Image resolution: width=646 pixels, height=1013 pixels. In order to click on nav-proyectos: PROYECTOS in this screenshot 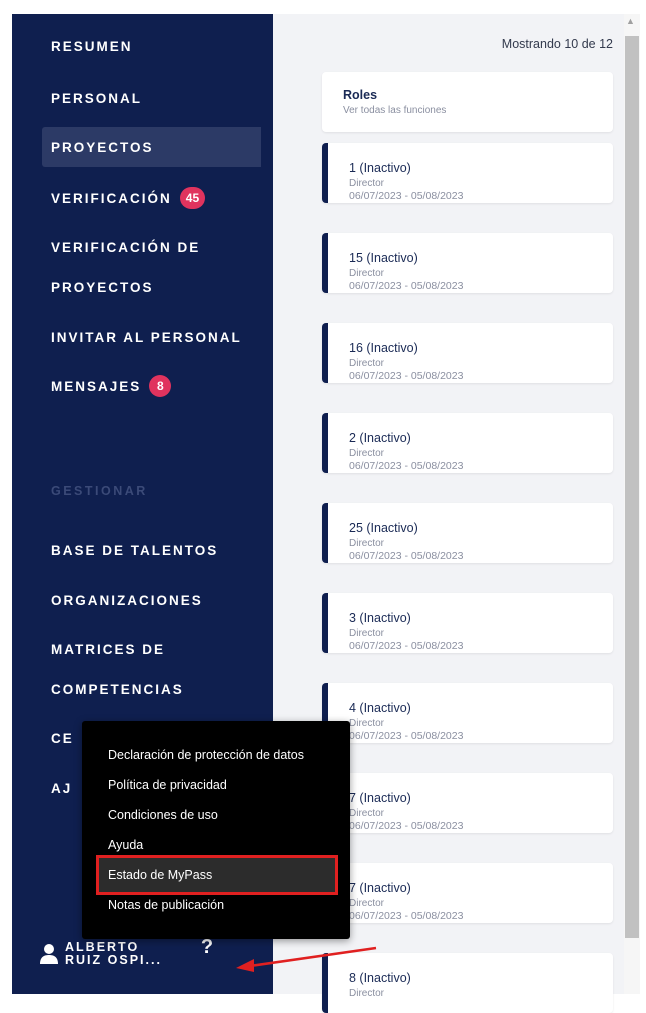, I will do `click(151, 147)`.